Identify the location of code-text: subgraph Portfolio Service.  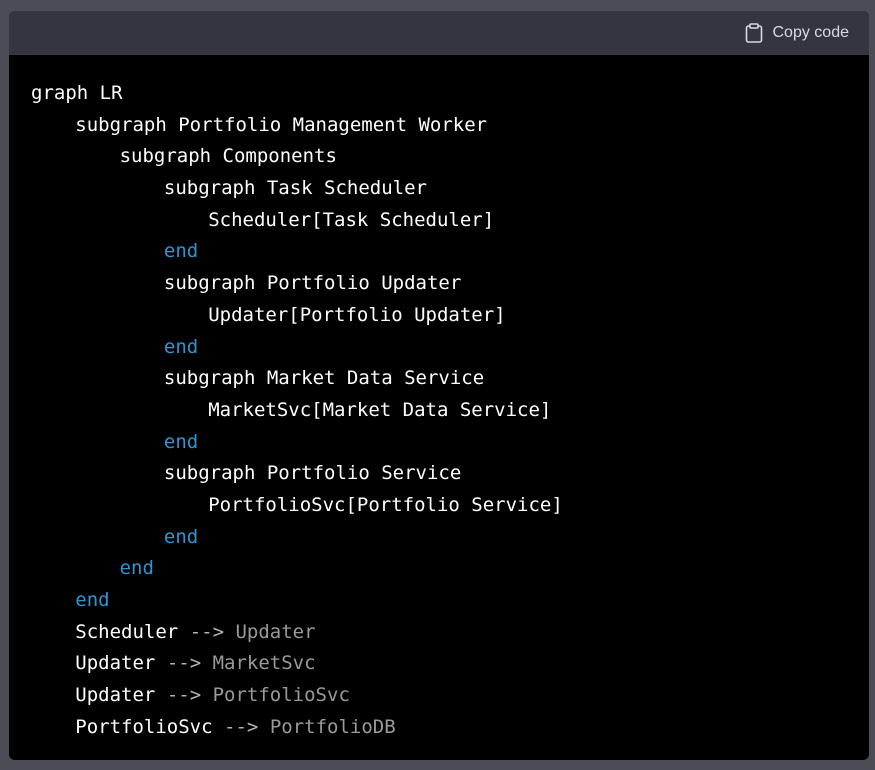
(312, 473).